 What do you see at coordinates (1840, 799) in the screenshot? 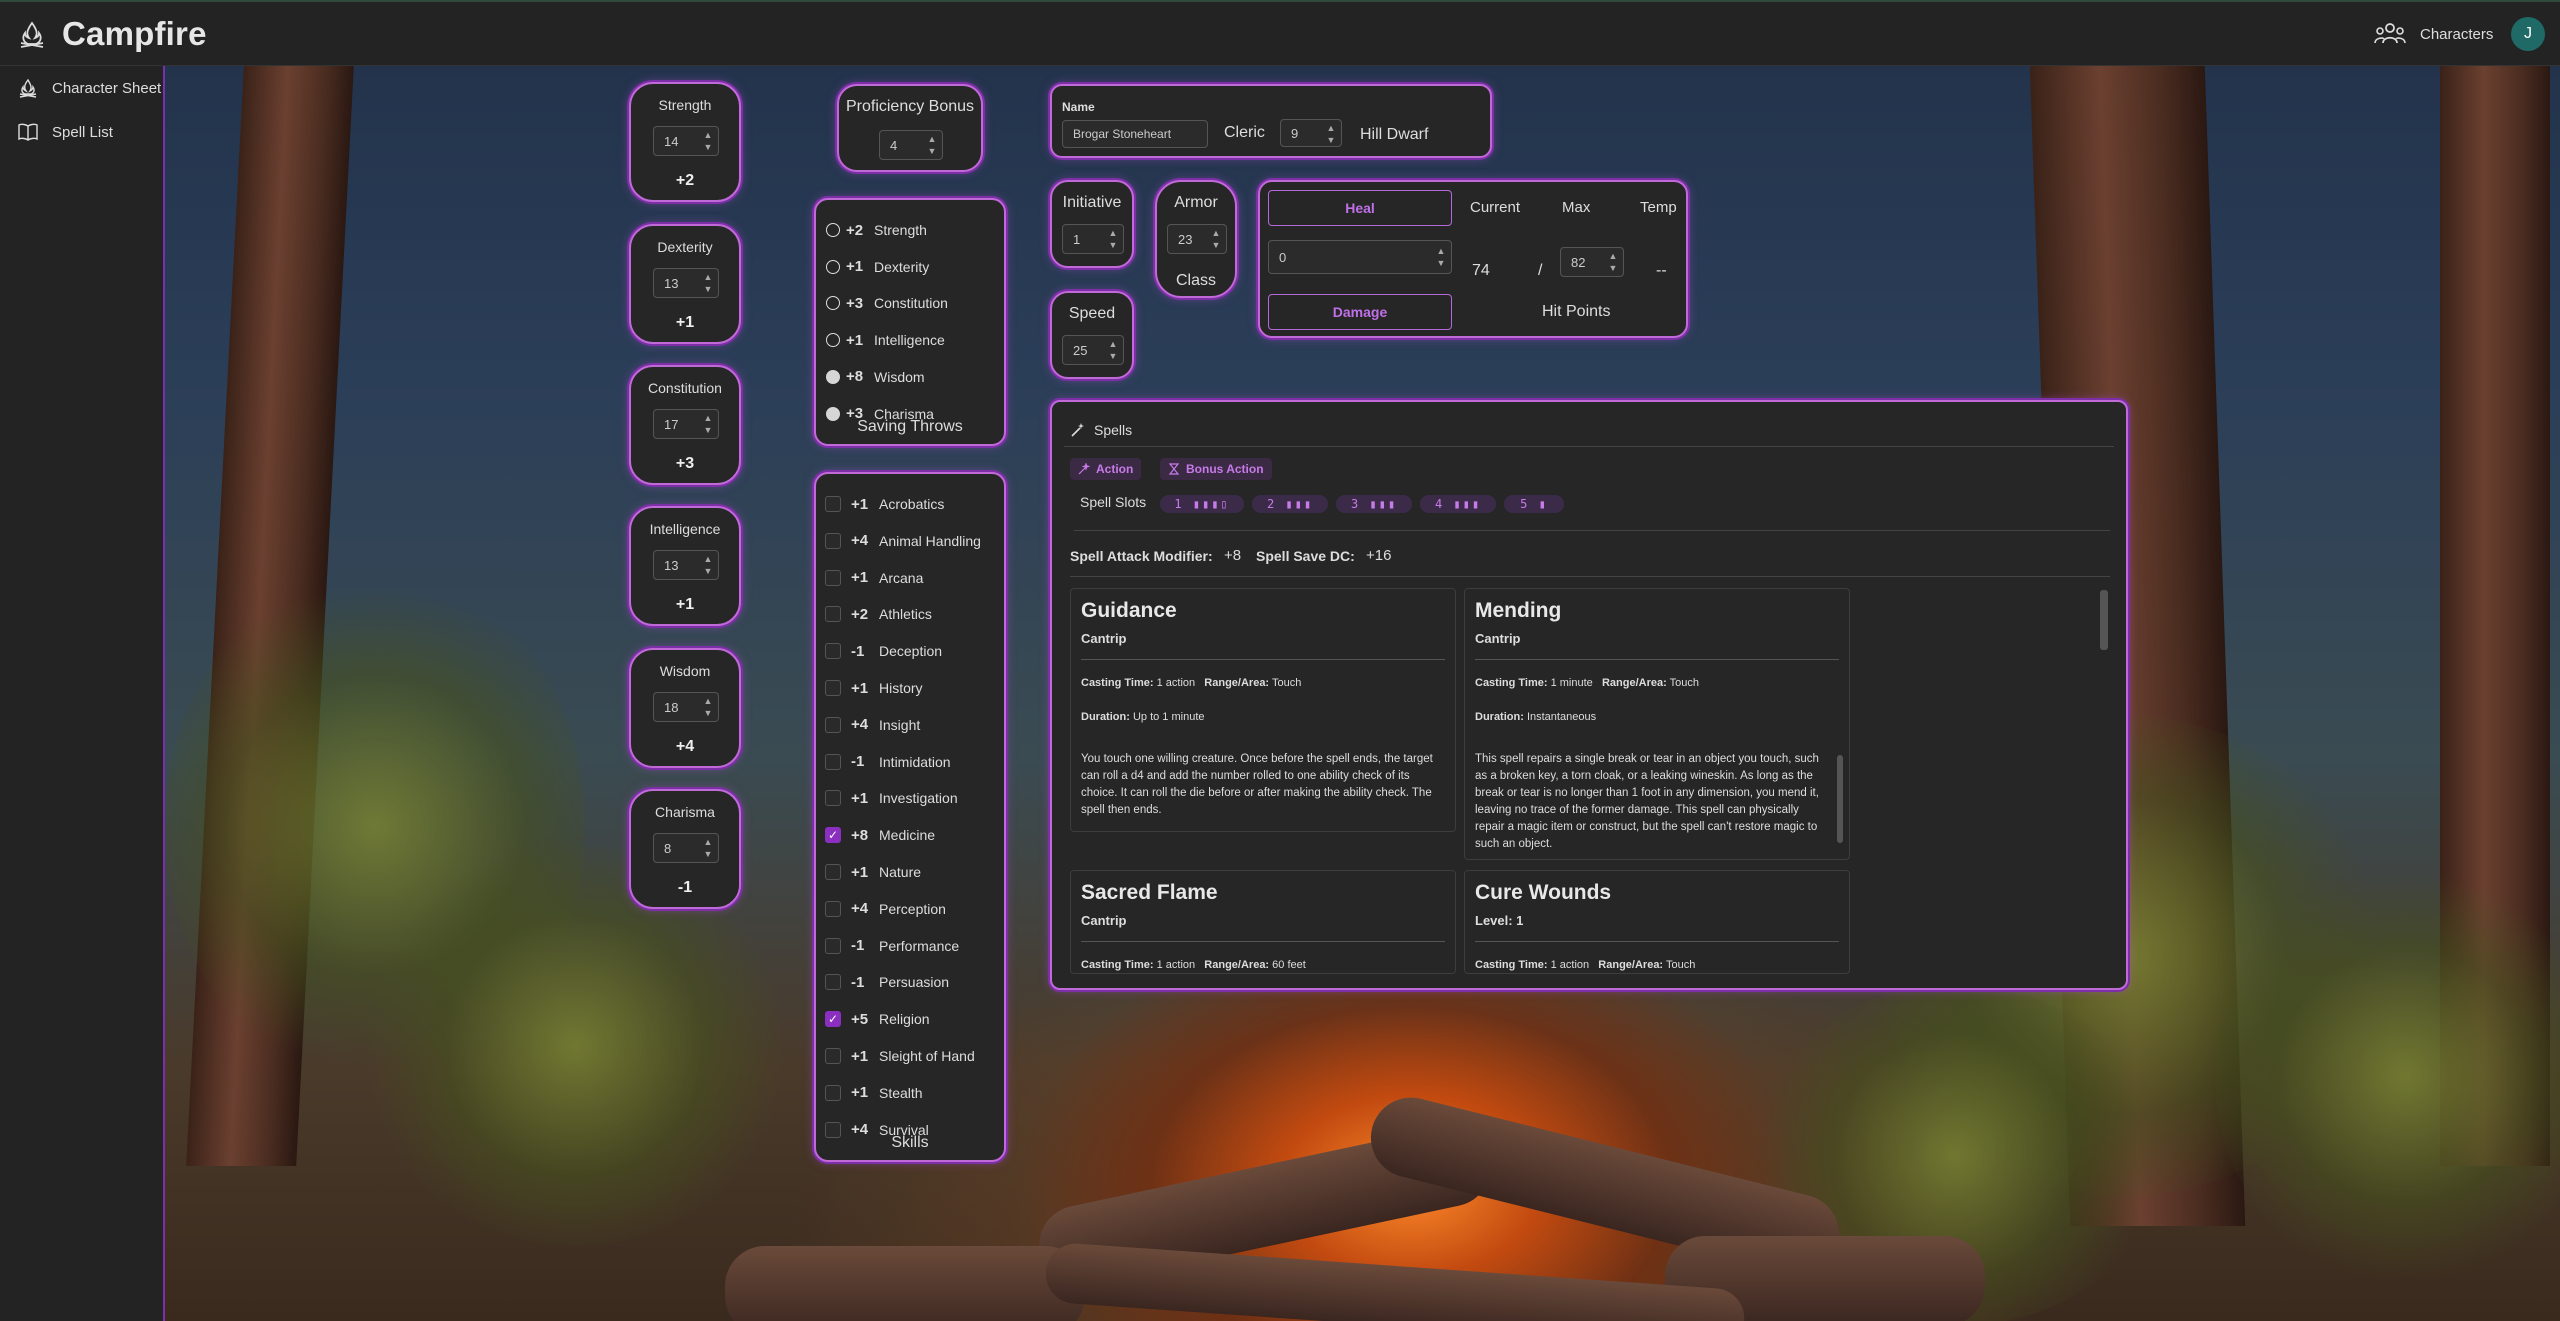
I see `description-scrollbar` at bounding box center [1840, 799].